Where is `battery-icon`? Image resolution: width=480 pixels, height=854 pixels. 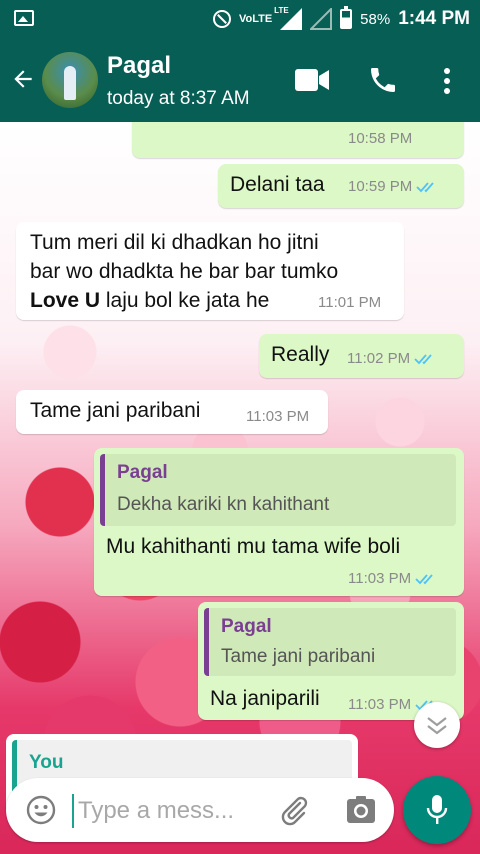 battery-icon is located at coordinates (346, 17).